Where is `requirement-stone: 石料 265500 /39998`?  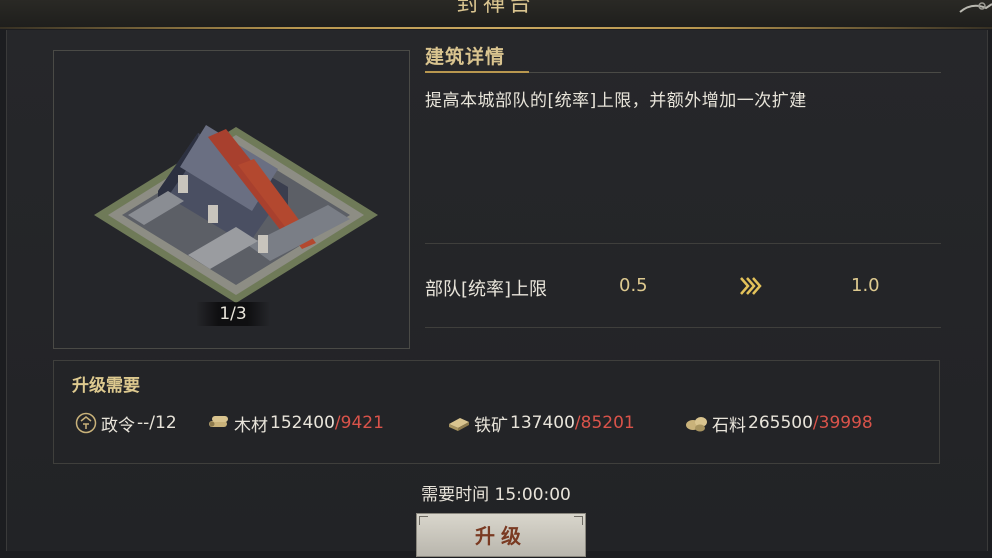 requirement-stone: 石料 265500 /39998 is located at coordinates (778, 423).